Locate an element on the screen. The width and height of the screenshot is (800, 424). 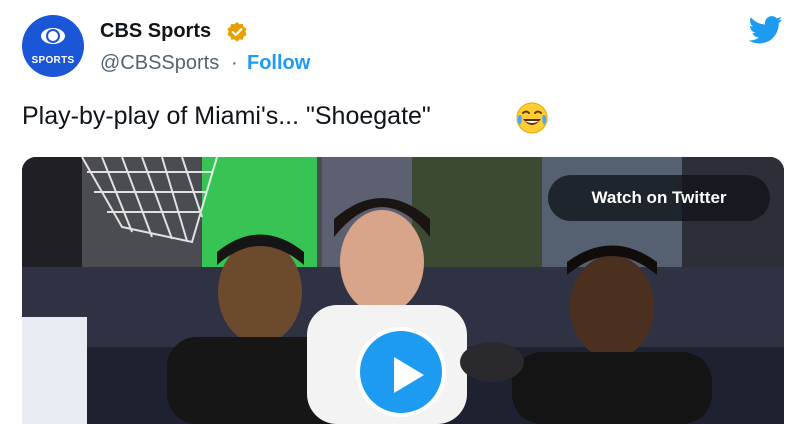
tweet-text: Play-by-play of Miami's... "Shoegate" is located at coordinates (226, 116).